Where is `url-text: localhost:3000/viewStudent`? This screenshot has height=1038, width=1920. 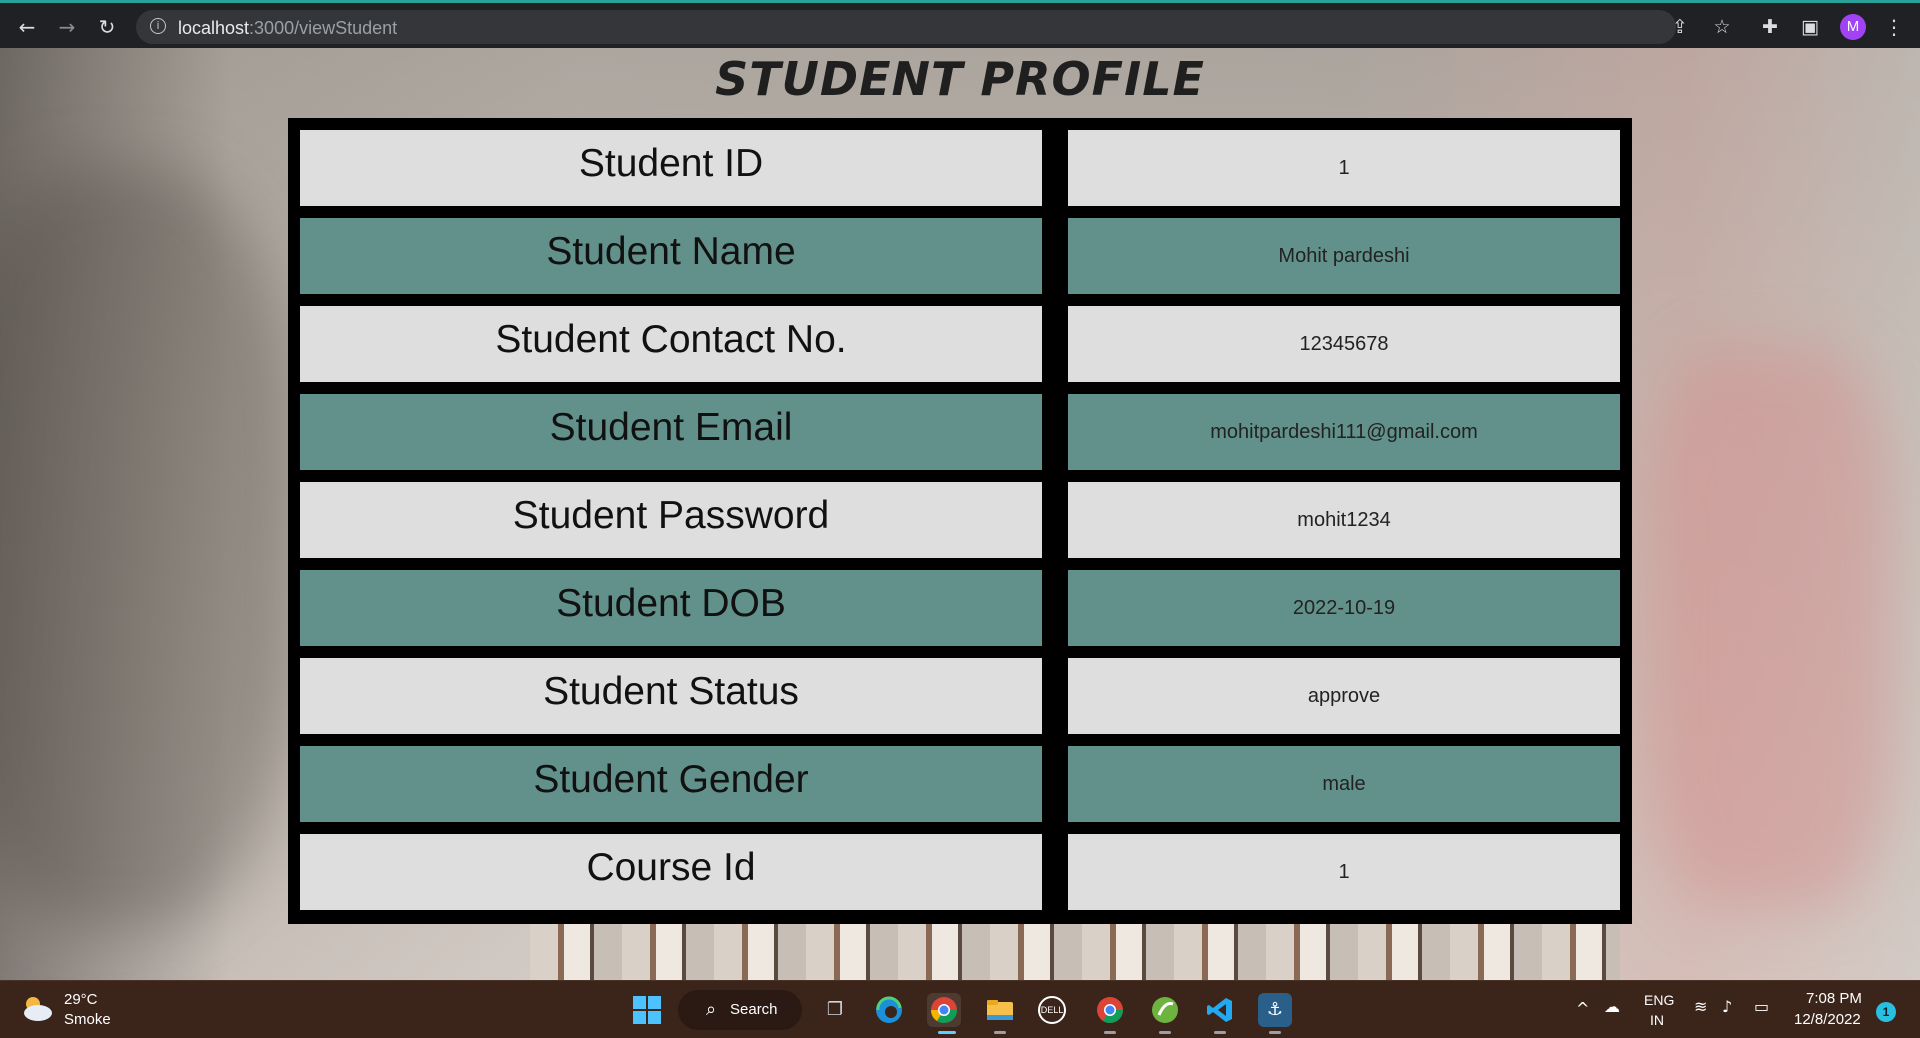
url-text: localhost:3000/viewStudent is located at coordinates (287, 28).